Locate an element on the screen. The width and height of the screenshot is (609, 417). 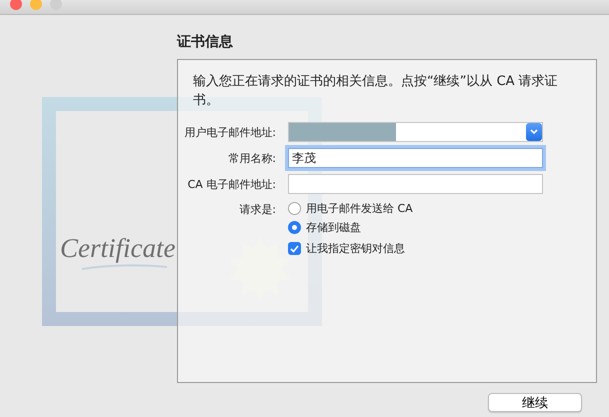
section-heading: 证书信息 is located at coordinates (205, 42).